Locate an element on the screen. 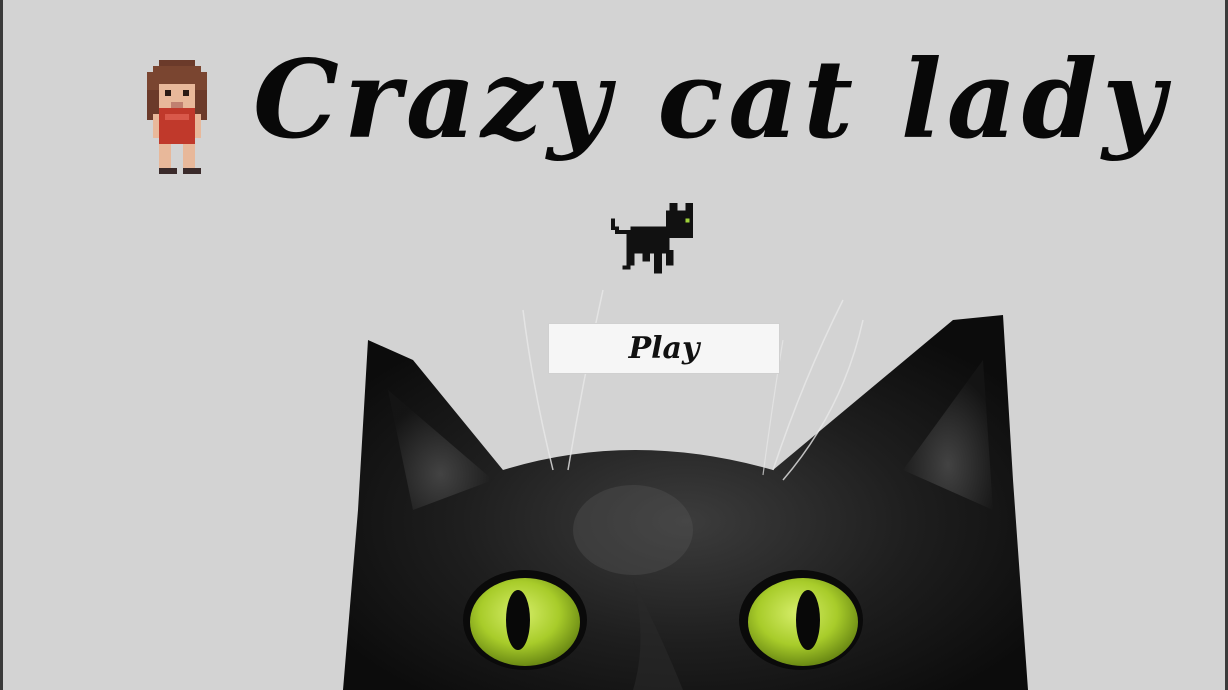 This screenshot has width=1228, height=690. play-button: Play is located at coordinates (664, 348).